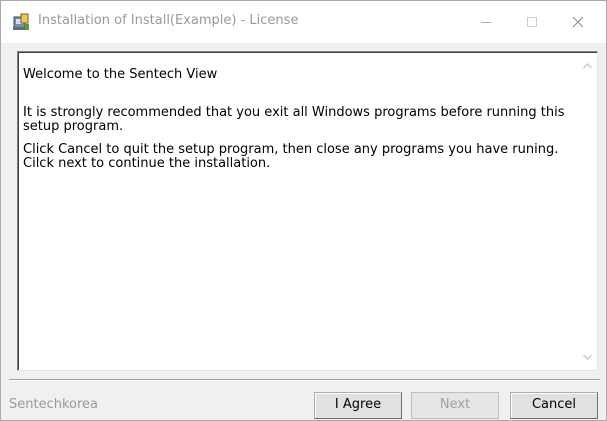  I want to click on maximize-button, so click(532, 22).